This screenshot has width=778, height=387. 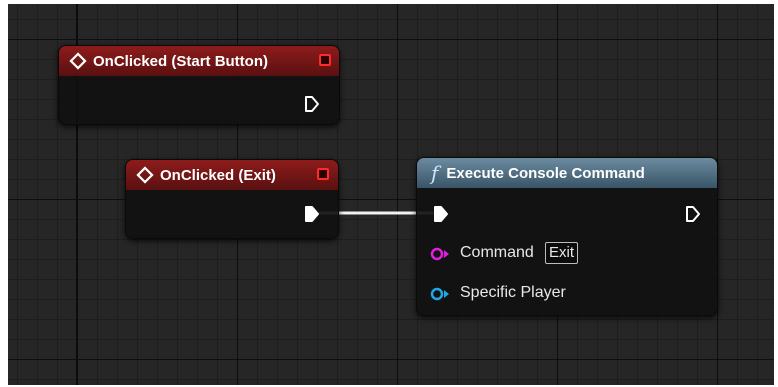 I want to click on specific-player-pin-label: Specific Player, so click(x=513, y=292).